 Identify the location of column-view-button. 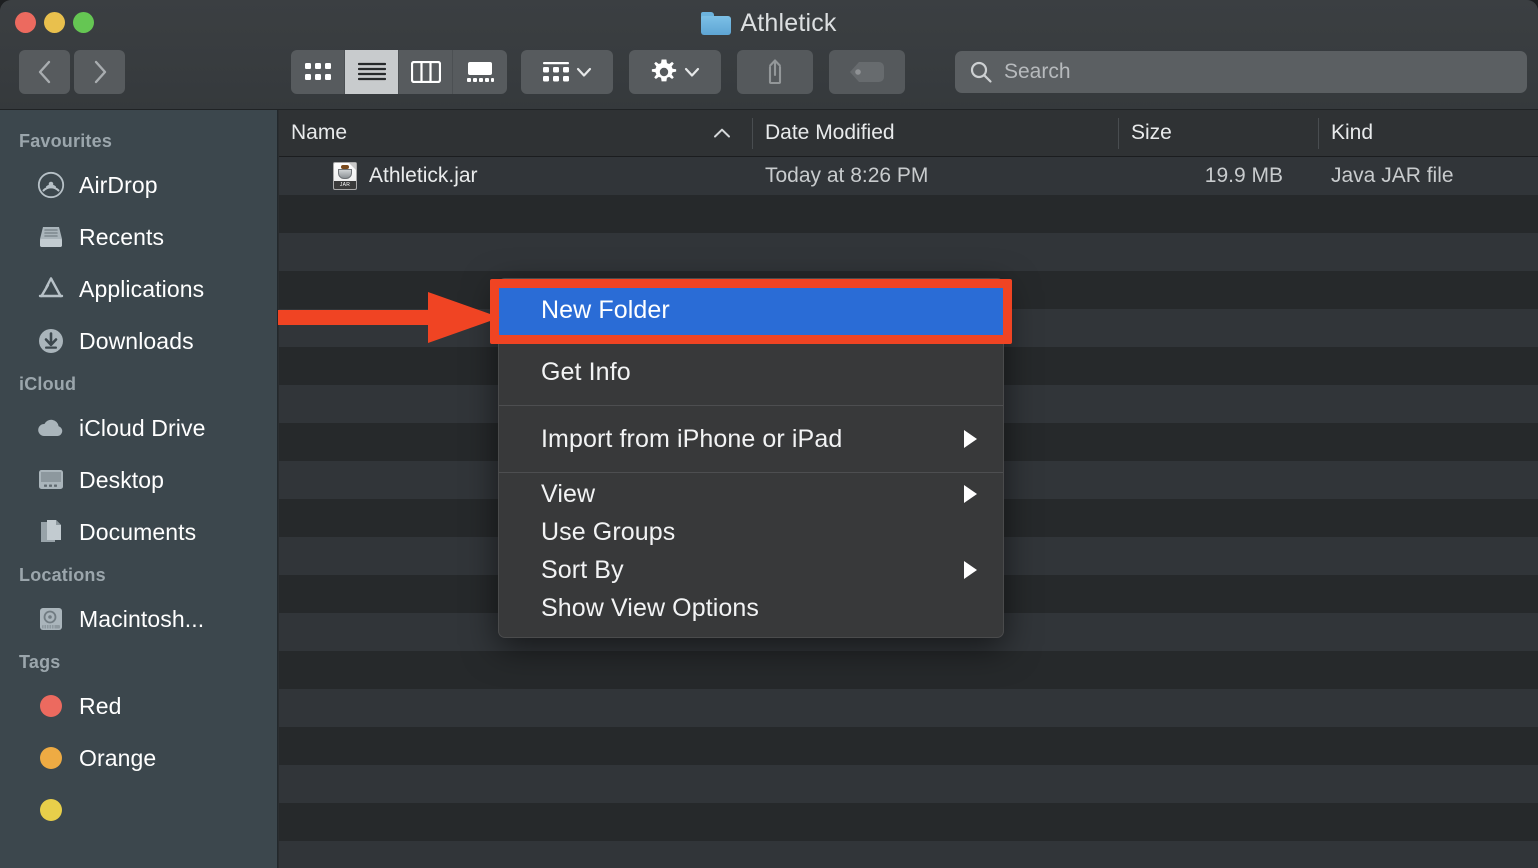
(426, 72).